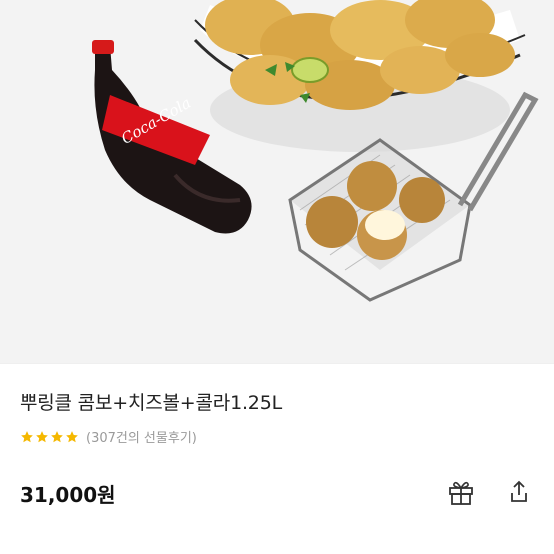  I want to click on gift-button, so click(461, 492).